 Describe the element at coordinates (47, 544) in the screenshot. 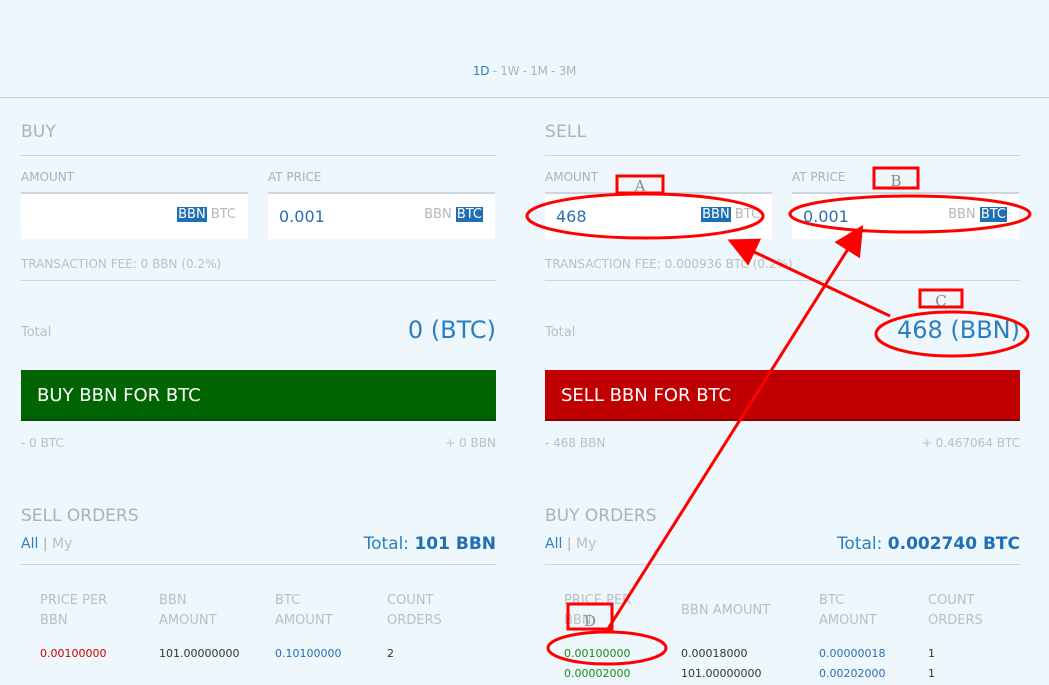

I see `sell-orders-filter: All | My` at that location.